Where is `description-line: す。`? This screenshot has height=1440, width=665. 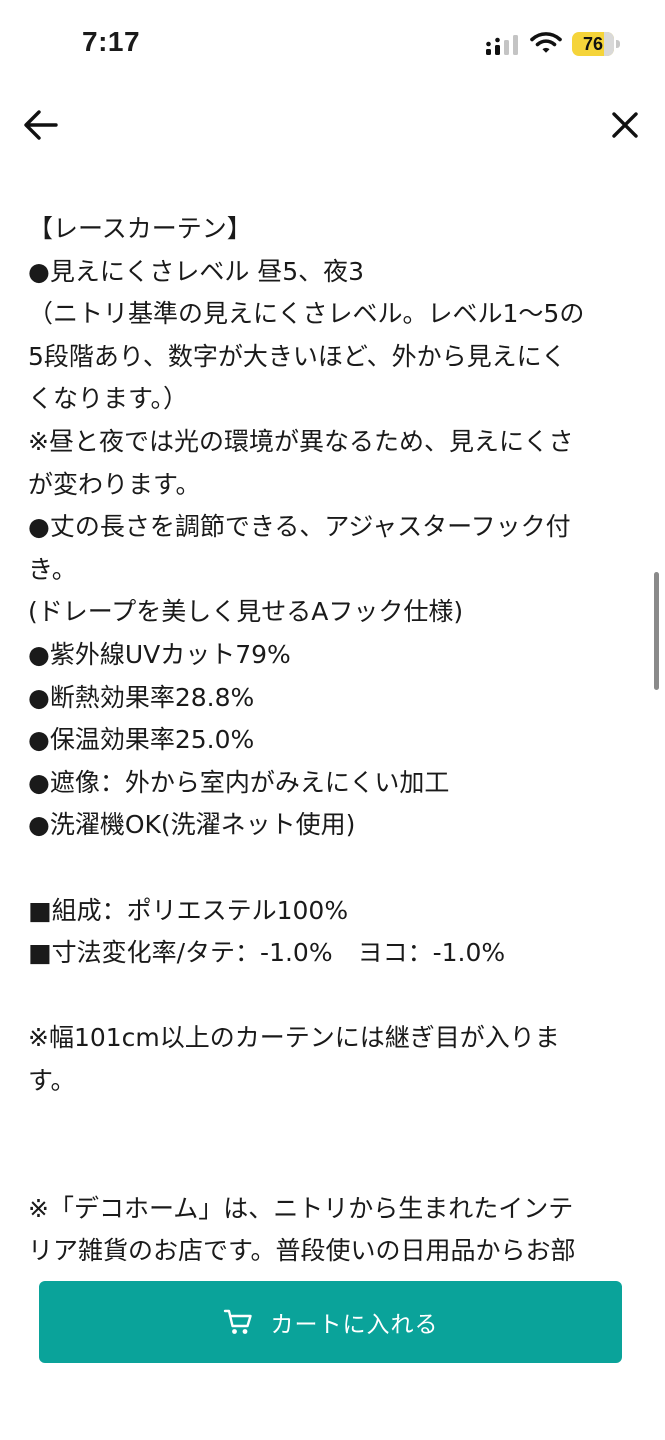 description-line: す。 is located at coordinates (52, 1080).